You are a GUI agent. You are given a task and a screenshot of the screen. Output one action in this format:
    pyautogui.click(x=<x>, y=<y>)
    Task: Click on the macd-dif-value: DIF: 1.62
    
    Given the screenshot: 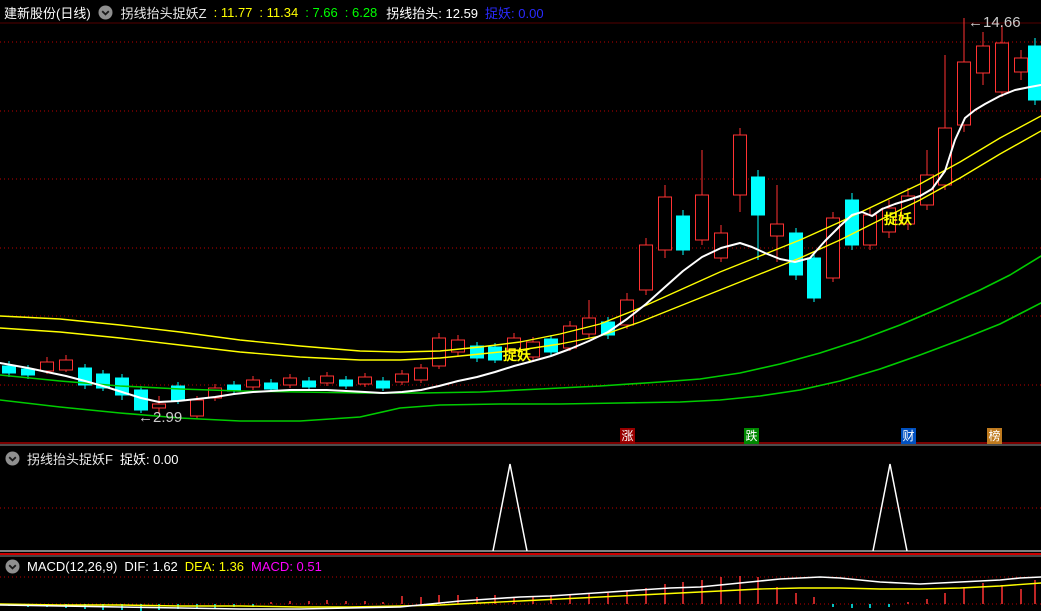 What is the action you would take?
    pyautogui.click(x=151, y=566)
    